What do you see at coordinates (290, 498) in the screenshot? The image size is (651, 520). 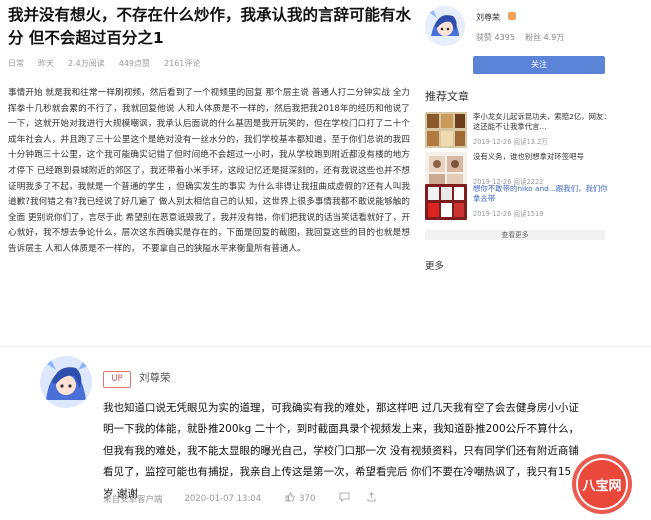 I see `like-icon` at bounding box center [290, 498].